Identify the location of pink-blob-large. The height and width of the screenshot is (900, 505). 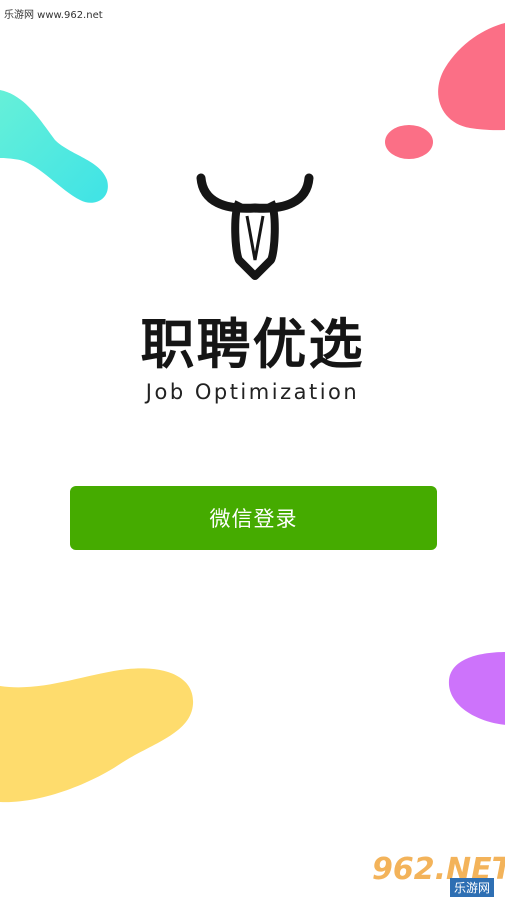
(471, 77).